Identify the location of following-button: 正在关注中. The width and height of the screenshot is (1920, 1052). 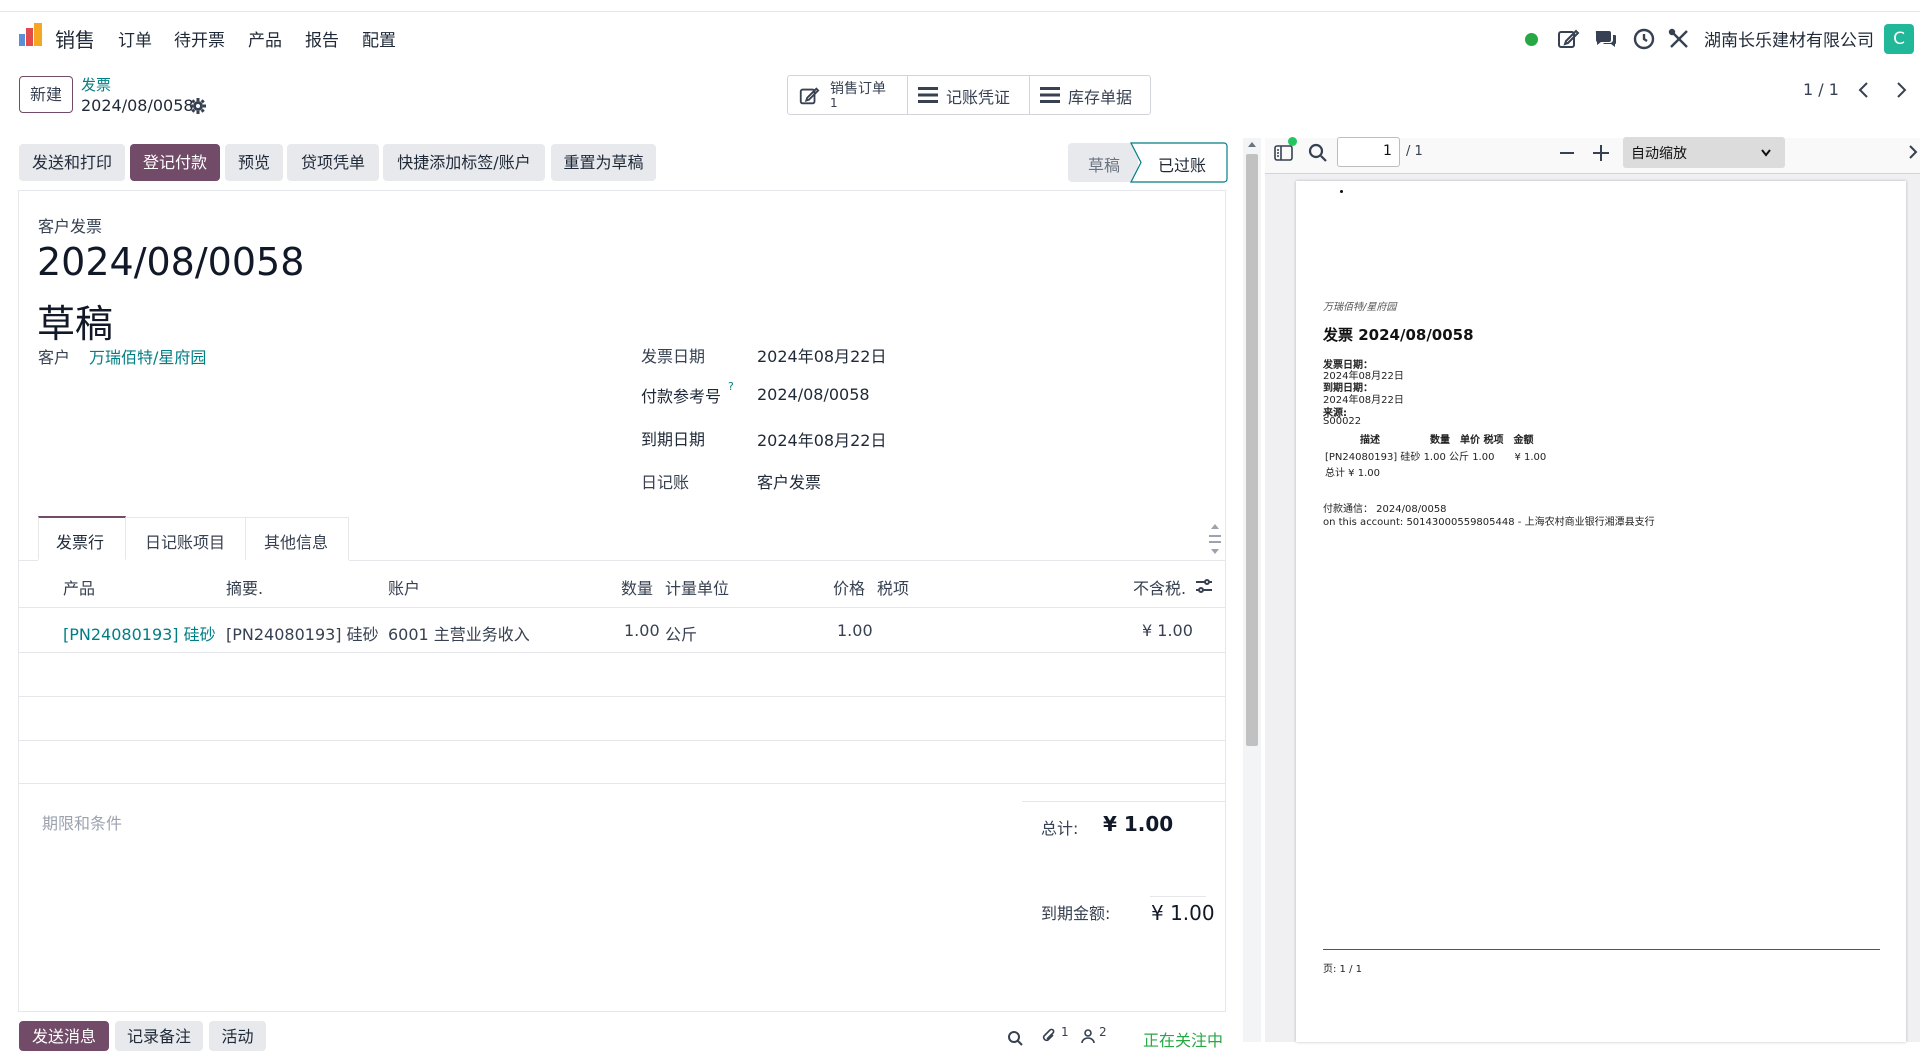
(1183, 1039).